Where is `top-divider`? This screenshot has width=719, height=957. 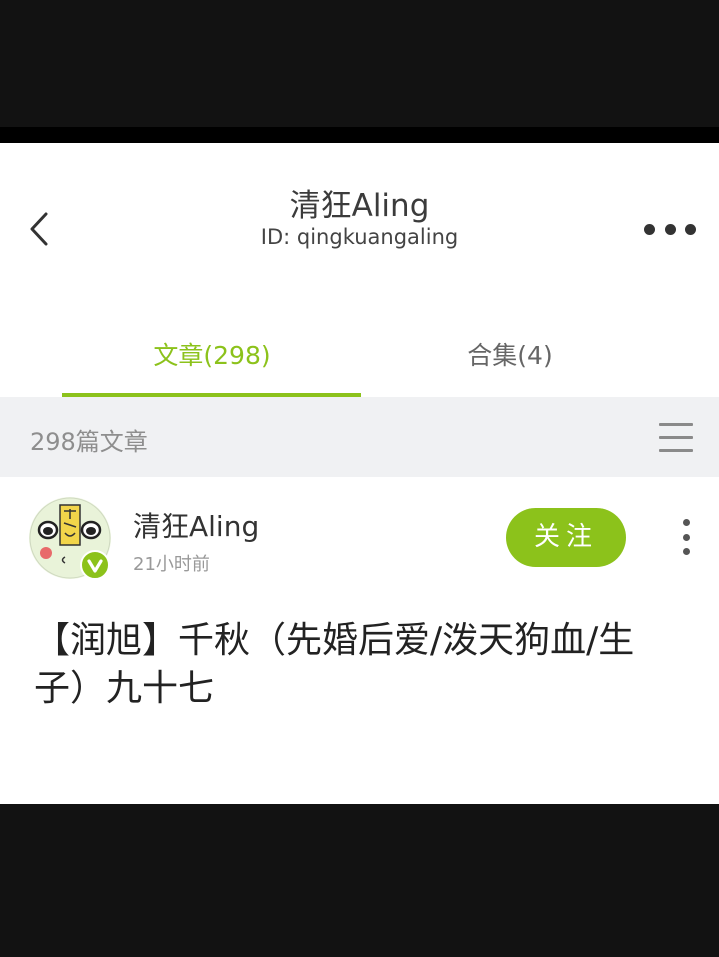
top-divider is located at coordinates (359, 135).